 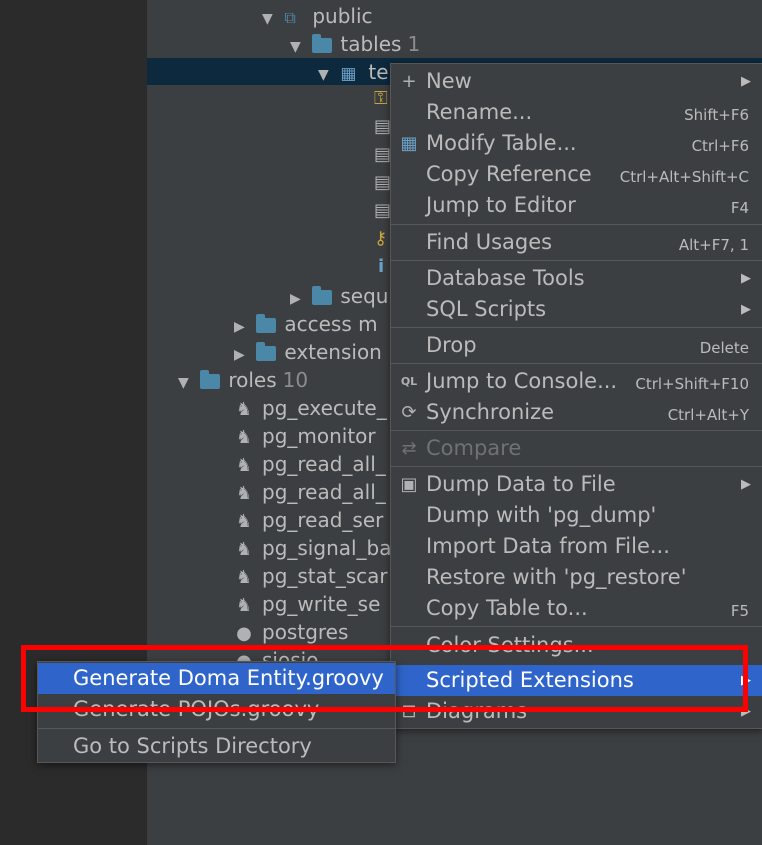 I want to click on tree-node-role: ♞ pg_write_se, so click(x=307, y=604).